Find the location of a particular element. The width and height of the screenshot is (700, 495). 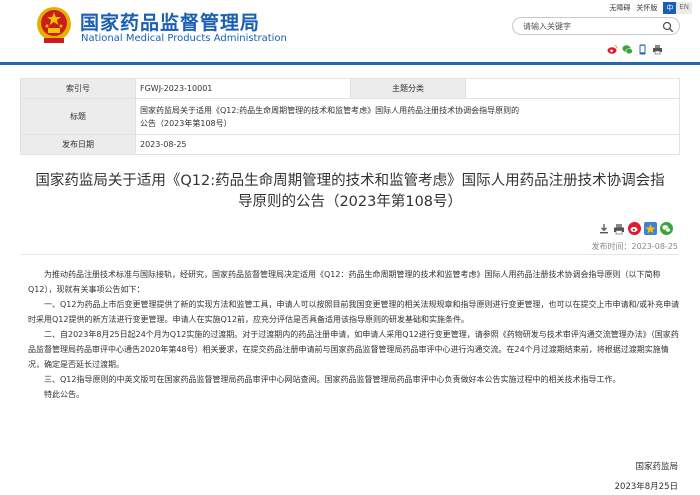

search-icon is located at coordinates (668, 27).